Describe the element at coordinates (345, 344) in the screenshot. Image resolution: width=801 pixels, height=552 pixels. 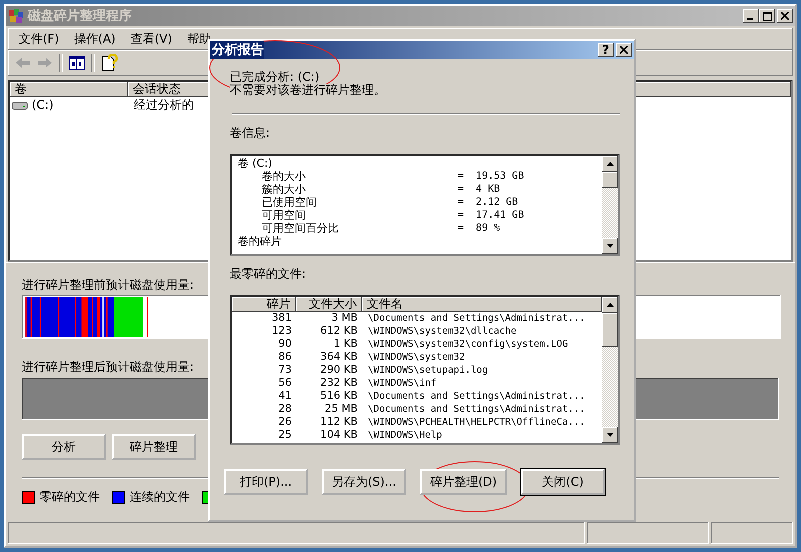
I see `table-cell-text: 1 KB` at that location.